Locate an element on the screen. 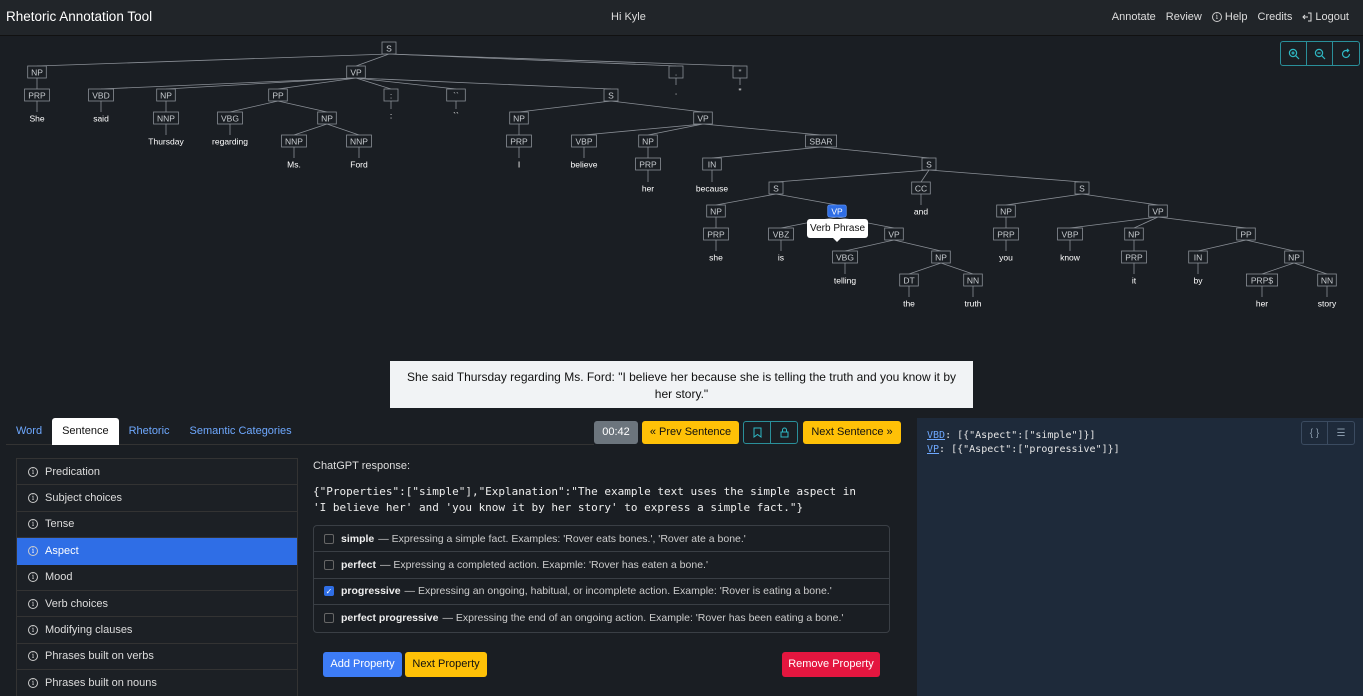 The width and height of the screenshot is (1363, 696). json-key: VBD is located at coordinates (936, 435).